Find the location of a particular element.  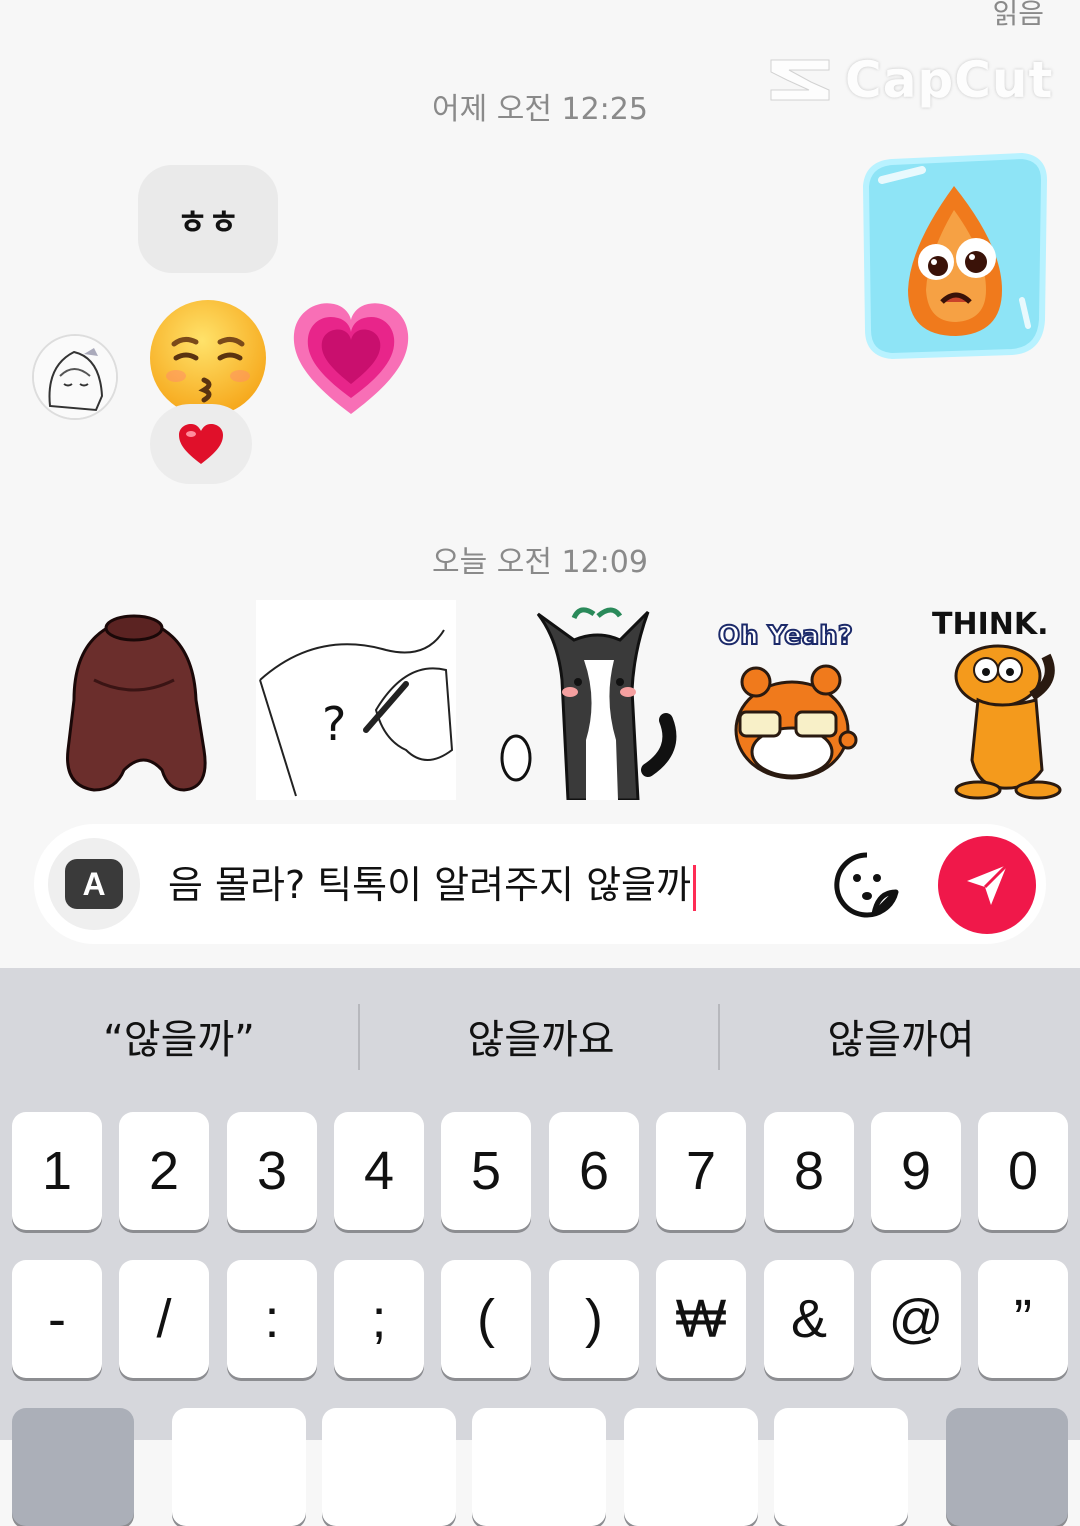

kissing-face-emoji is located at coordinates (208, 358).